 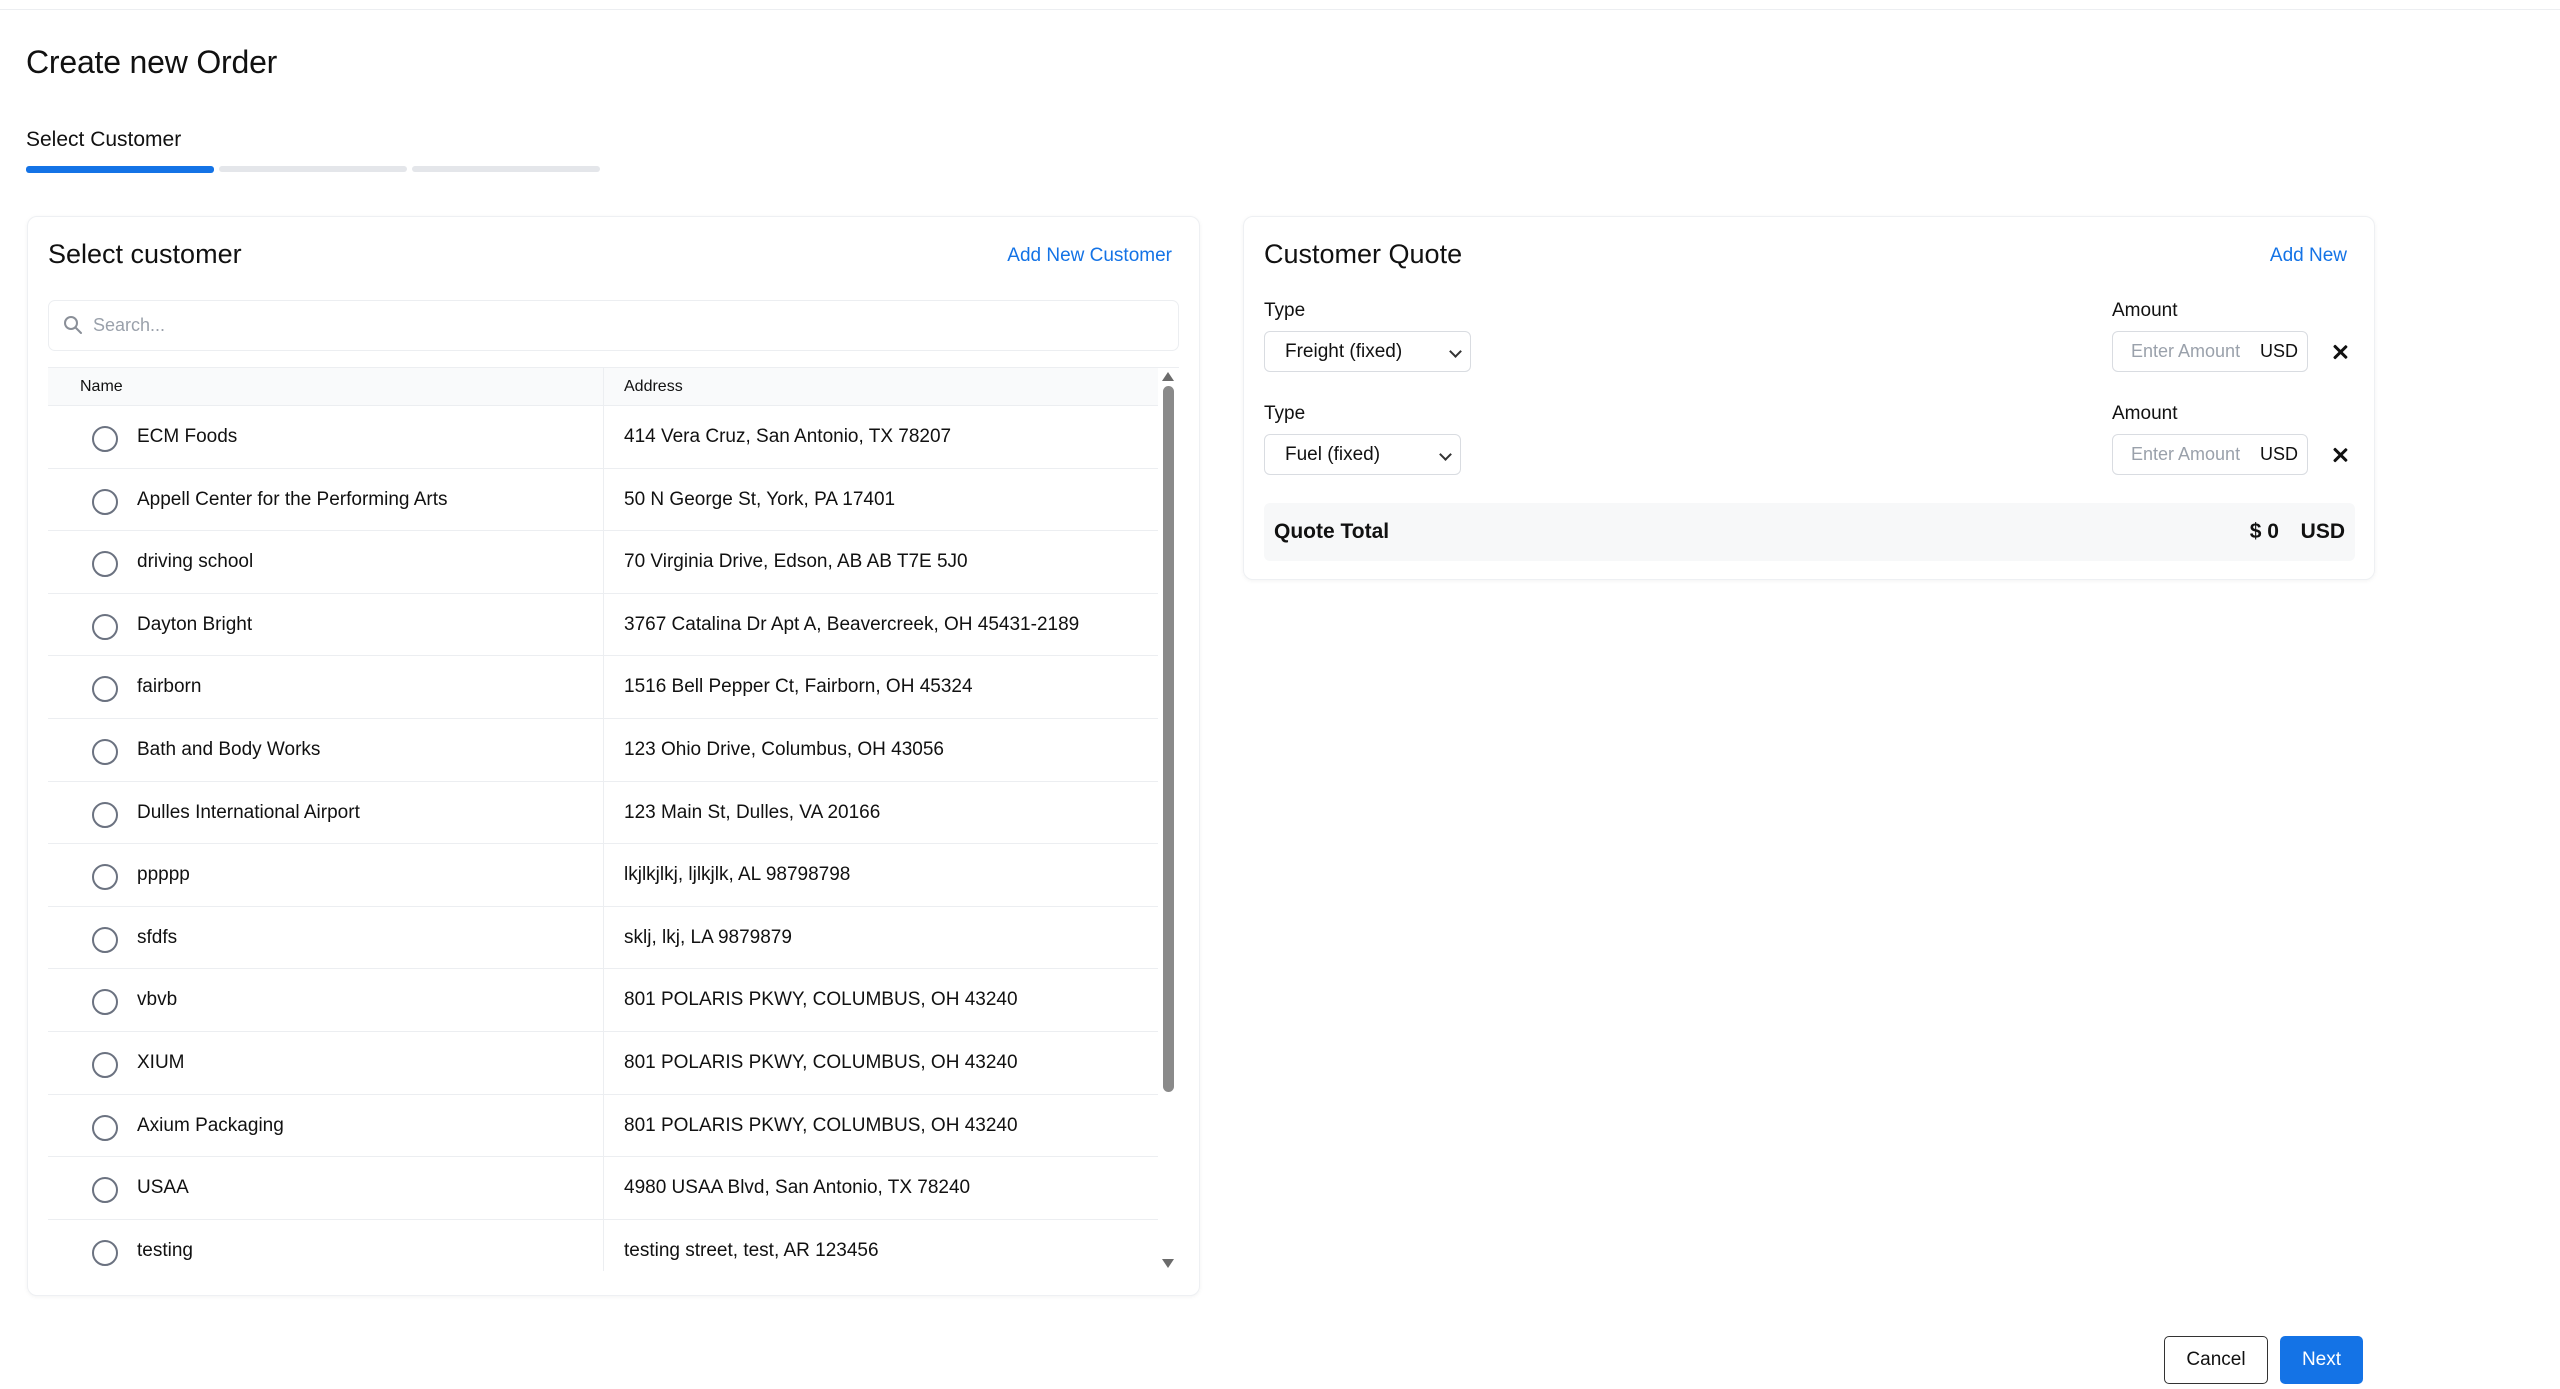 What do you see at coordinates (2308, 256) in the screenshot?
I see `add-new-quote-line-link: Add New` at bounding box center [2308, 256].